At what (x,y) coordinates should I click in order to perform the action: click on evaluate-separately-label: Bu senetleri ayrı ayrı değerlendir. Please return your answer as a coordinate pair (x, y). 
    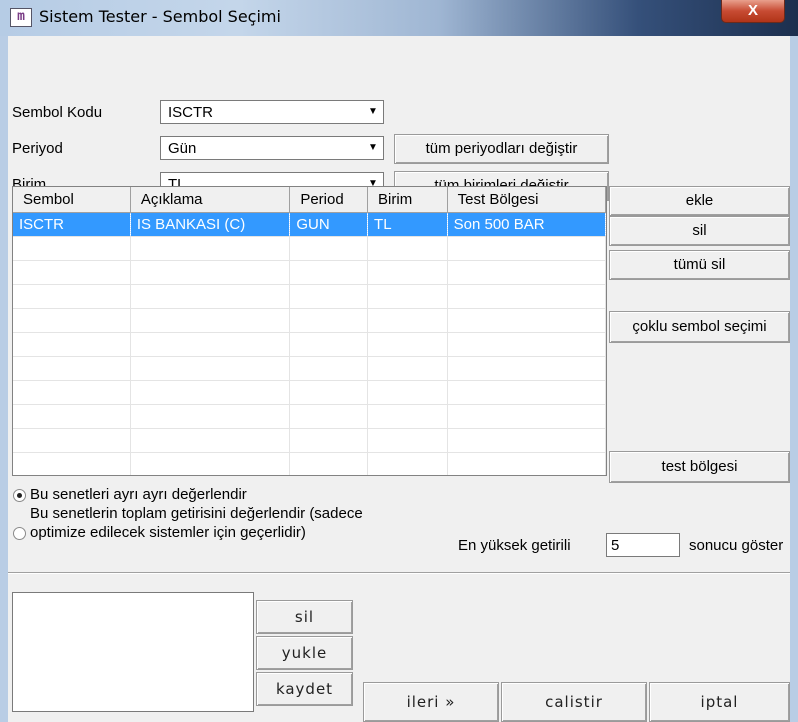
    Looking at the image, I should click on (138, 494).